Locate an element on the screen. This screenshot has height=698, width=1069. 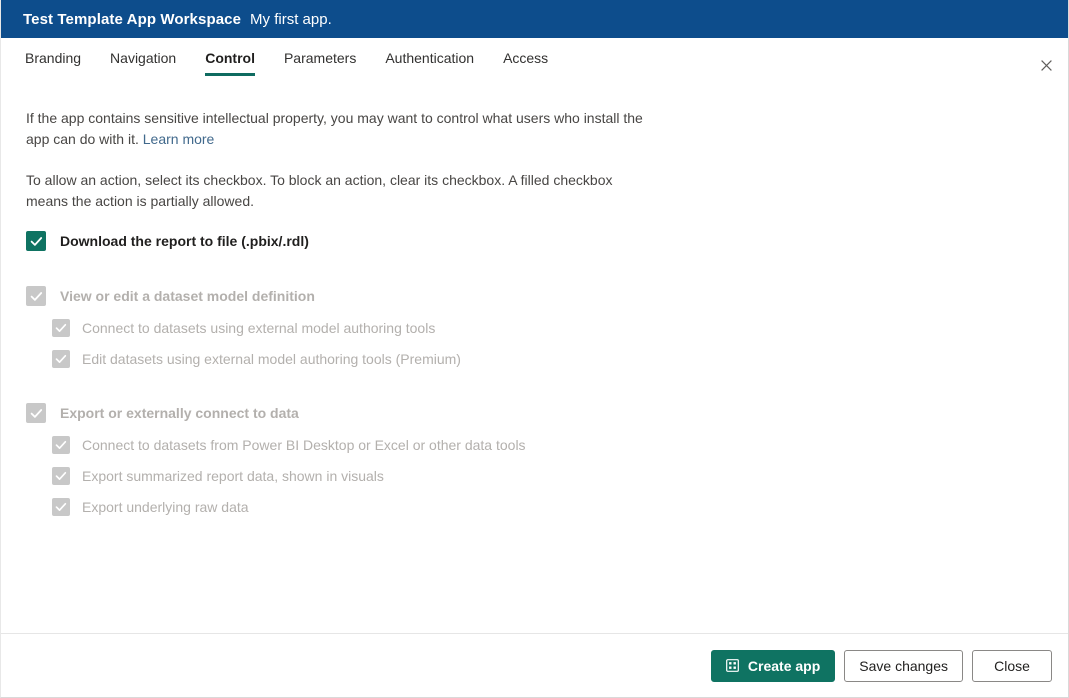
save-changes-button: Save changes is located at coordinates (903, 665).